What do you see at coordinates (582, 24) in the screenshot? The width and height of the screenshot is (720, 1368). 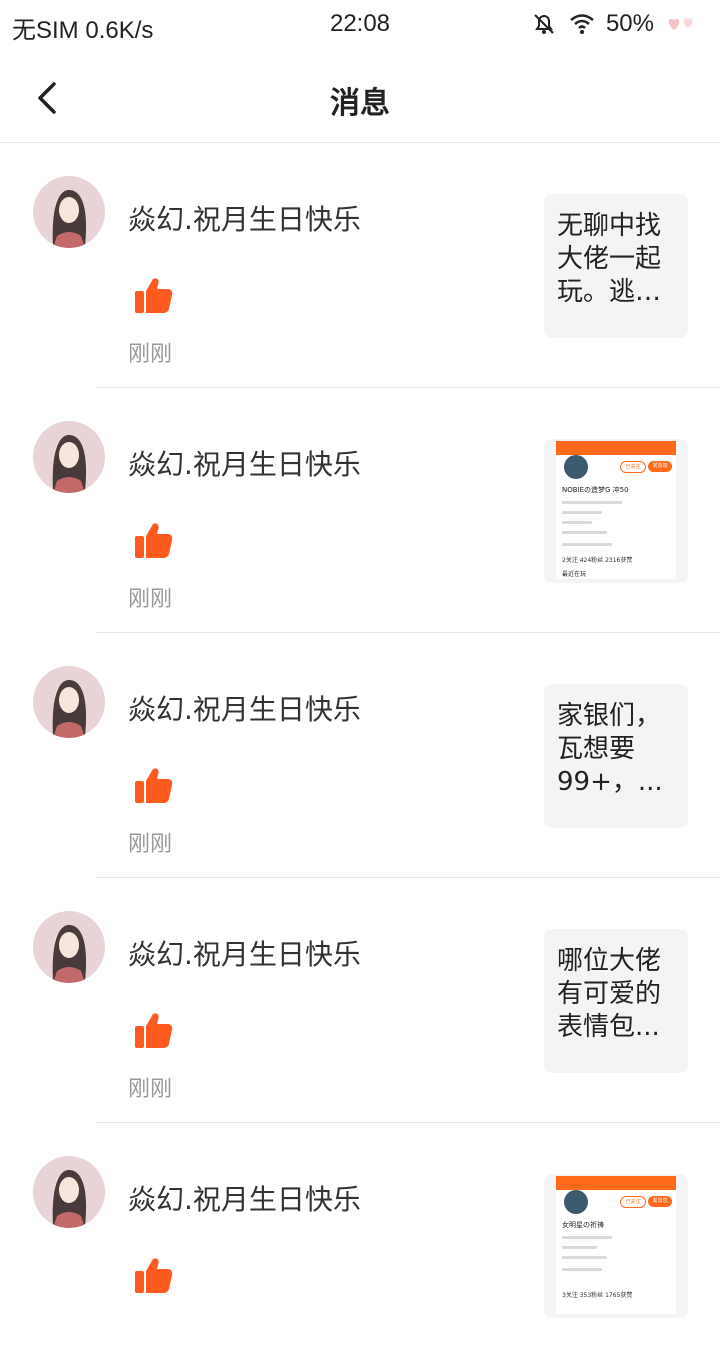 I see `wifi-icon` at bounding box center [582, 24].